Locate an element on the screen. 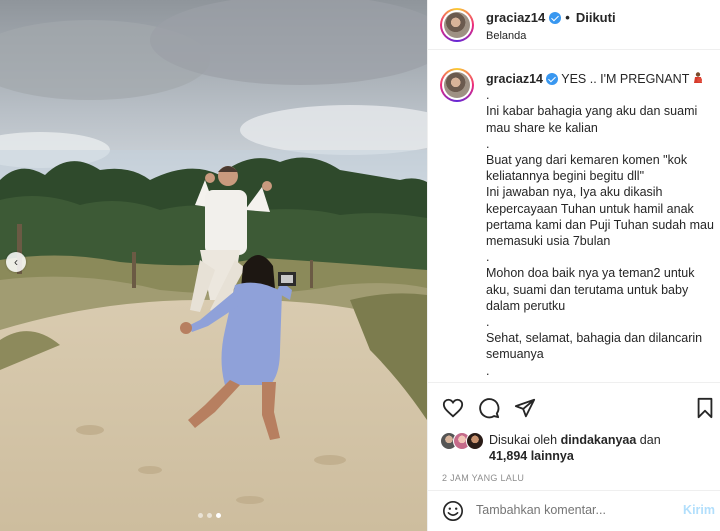  caption-username: graciaz14 is located at coordinates (522, 79).